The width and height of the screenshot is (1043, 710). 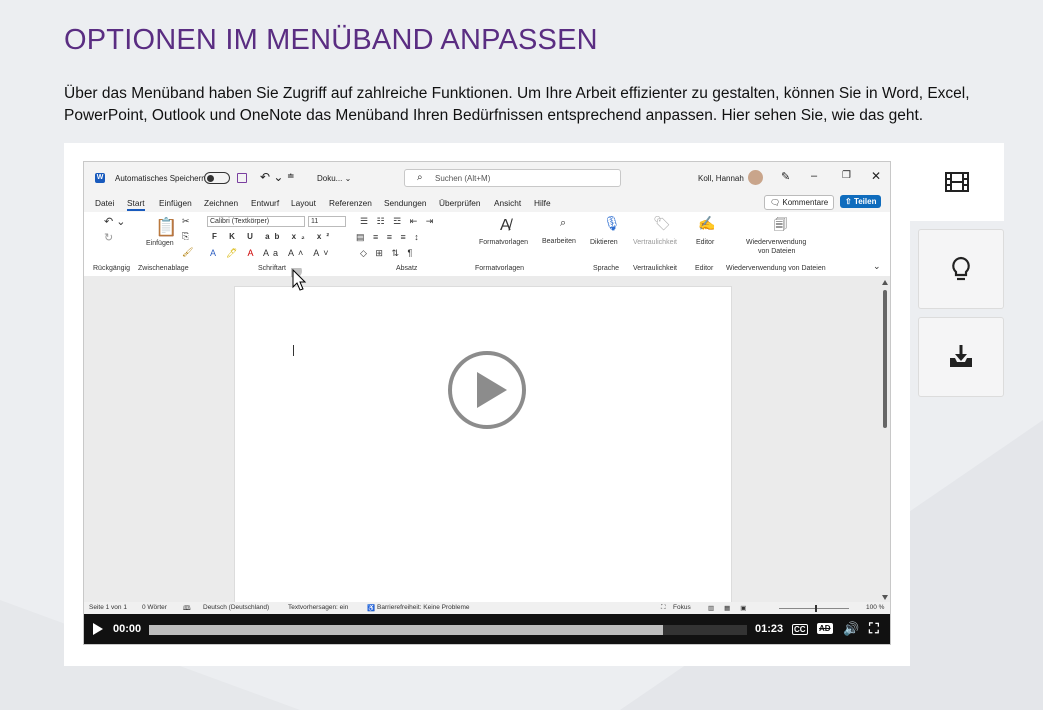 I want to click on tab-layout: Layout, so click(x=303, y=203).